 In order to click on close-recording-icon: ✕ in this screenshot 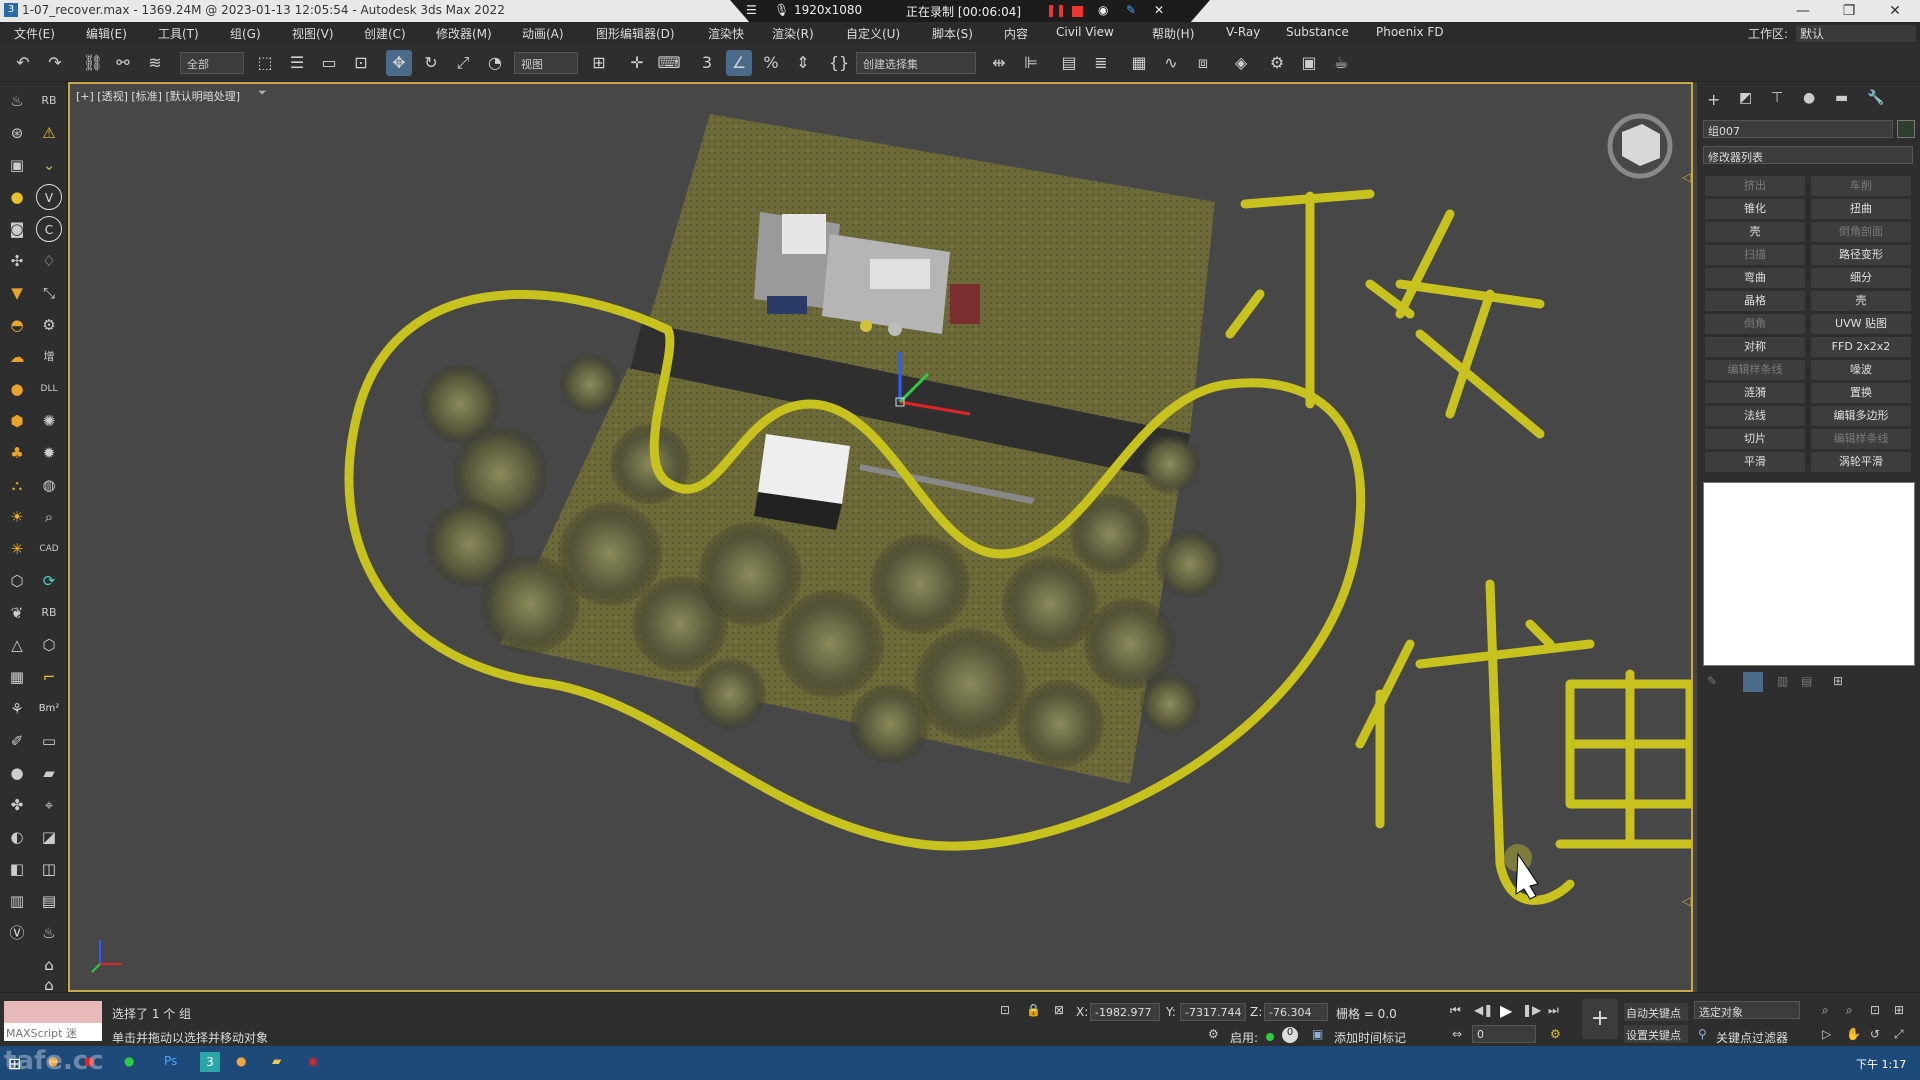, I will do `click(1159, 10)`.